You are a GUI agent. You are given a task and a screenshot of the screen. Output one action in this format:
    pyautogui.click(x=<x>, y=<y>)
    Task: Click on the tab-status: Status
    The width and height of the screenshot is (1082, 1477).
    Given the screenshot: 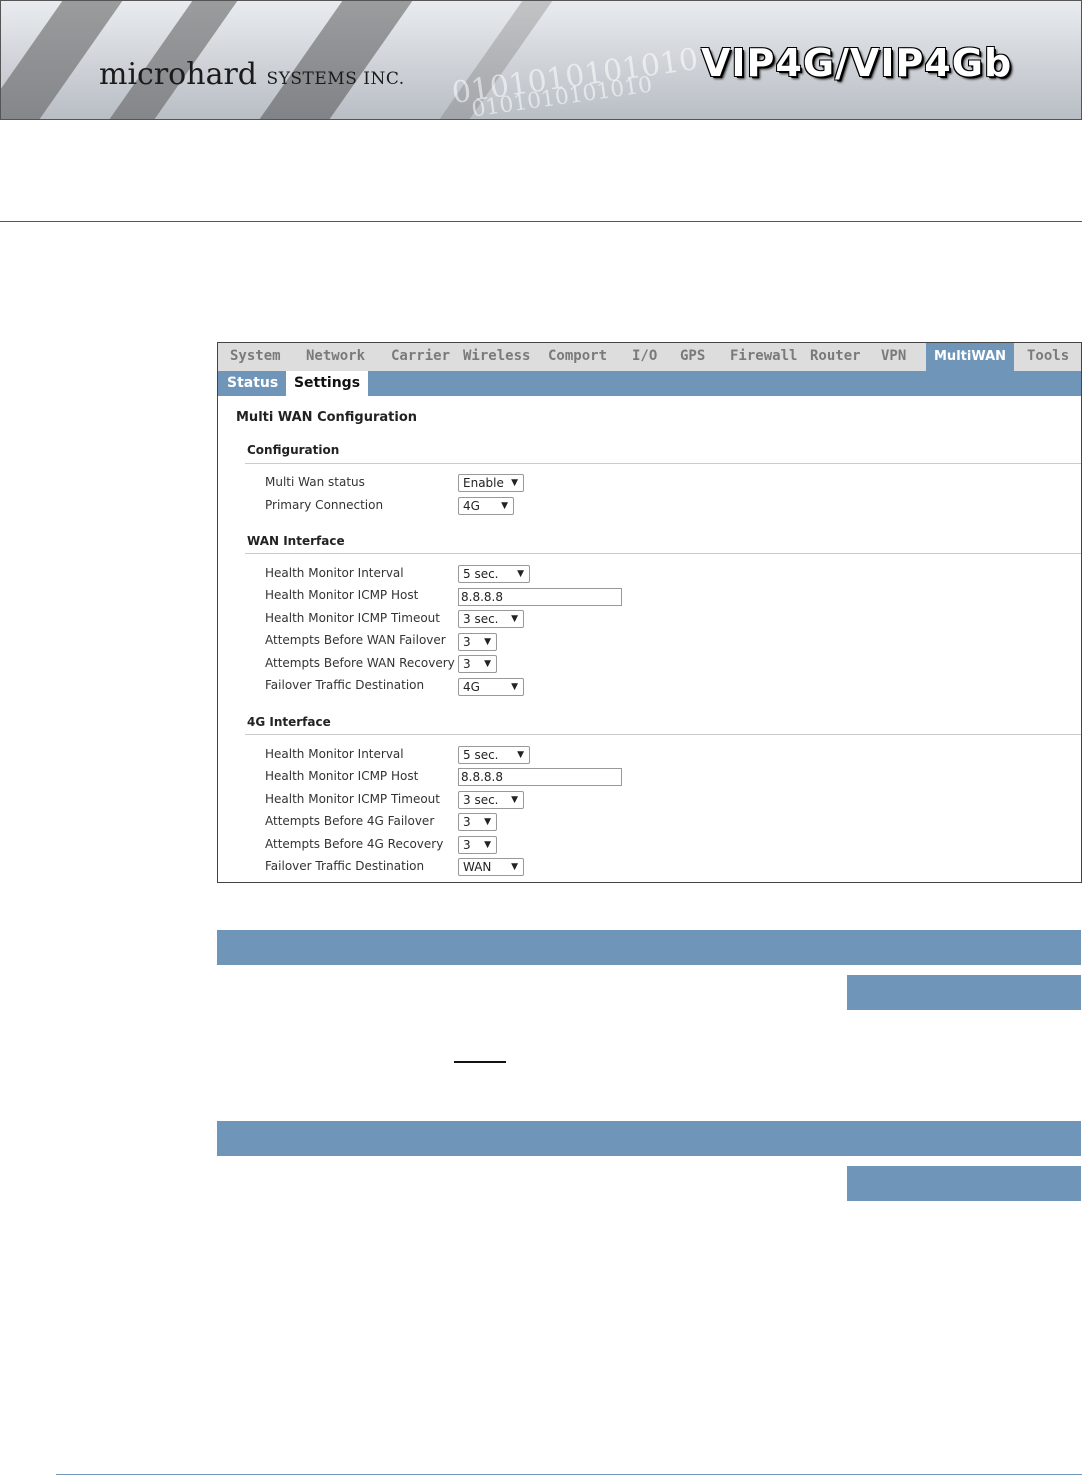 What is the action you would take?
    pyautogui.click(x=252, y=383)
    